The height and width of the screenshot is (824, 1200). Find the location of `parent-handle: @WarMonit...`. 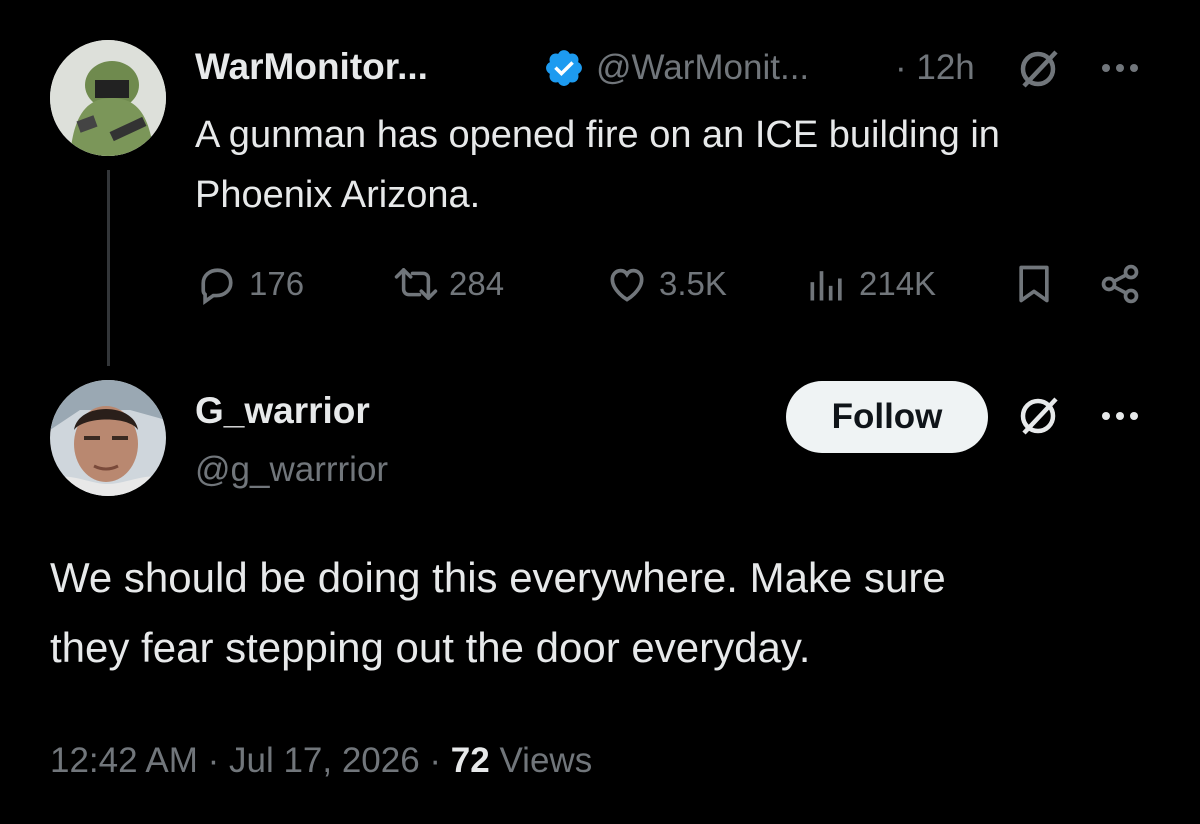

parent-handle: @WarMonit... is located at coordinates (702, 68).